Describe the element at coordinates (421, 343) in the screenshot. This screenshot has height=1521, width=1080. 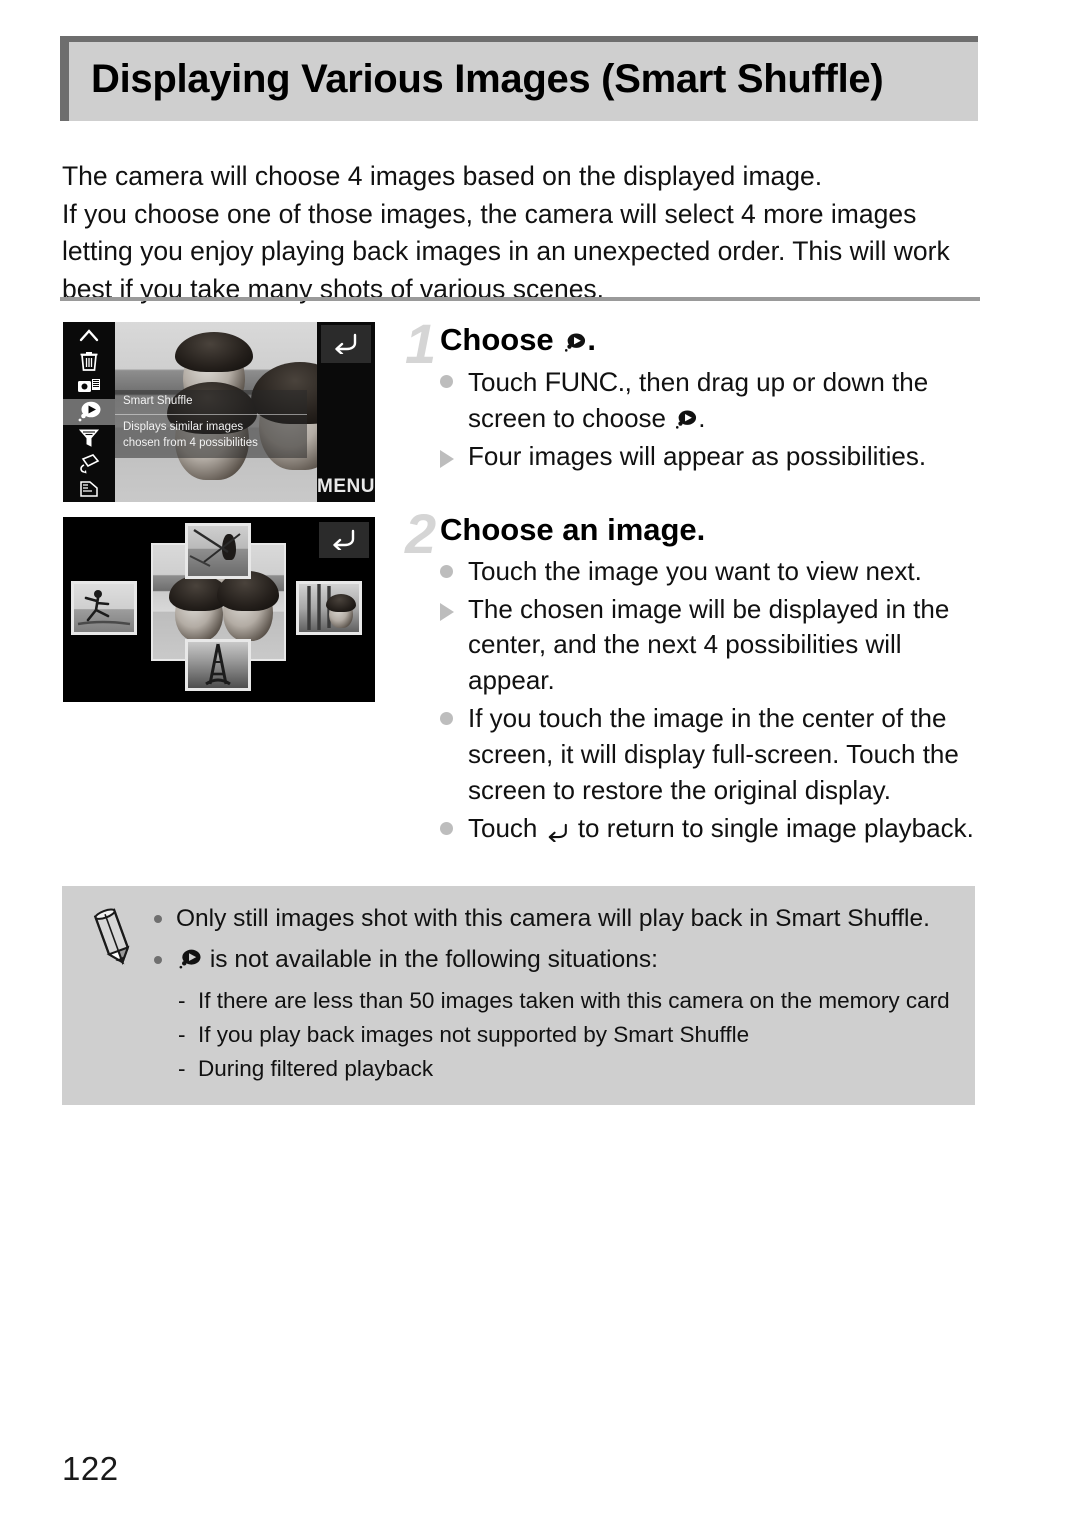
I see `step-1-number: 1` at that location.